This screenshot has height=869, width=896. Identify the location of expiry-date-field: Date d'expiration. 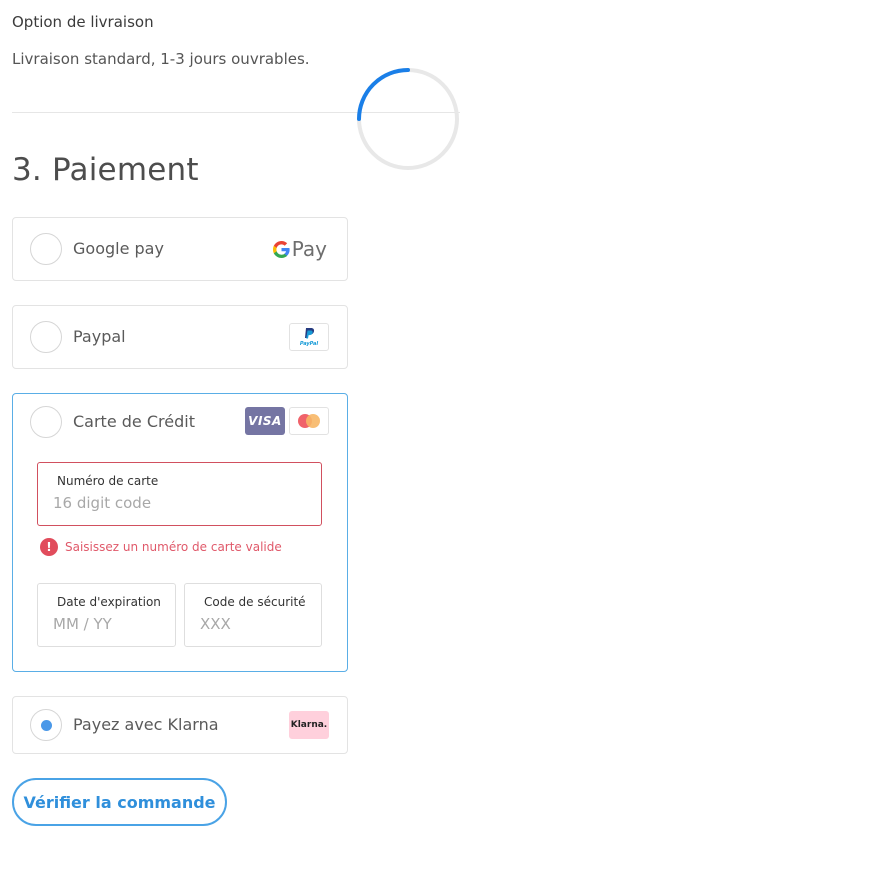
(106, 615).